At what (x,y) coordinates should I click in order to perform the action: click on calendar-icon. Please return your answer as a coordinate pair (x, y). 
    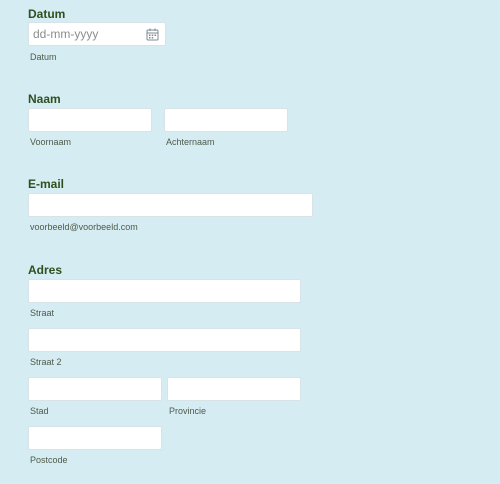
    Looking at the image, I should click on (152, 34).